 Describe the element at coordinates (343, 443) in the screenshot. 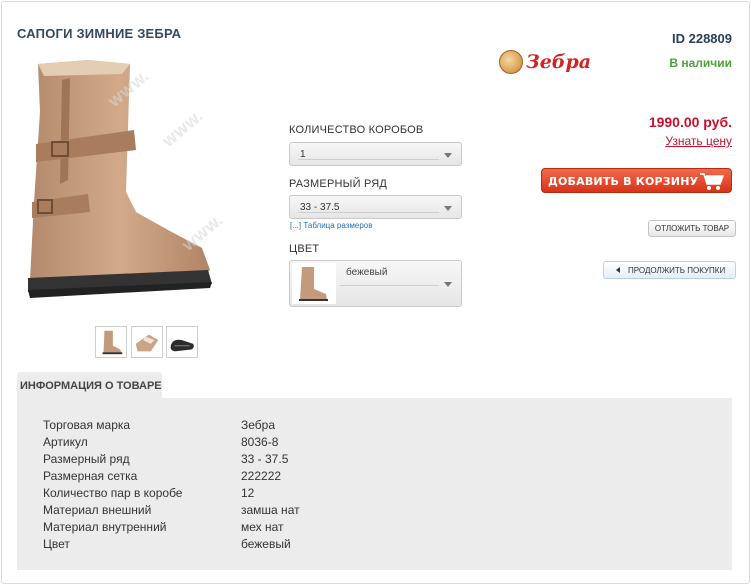

I see `table-row: Артикул 8036-8` at that location.